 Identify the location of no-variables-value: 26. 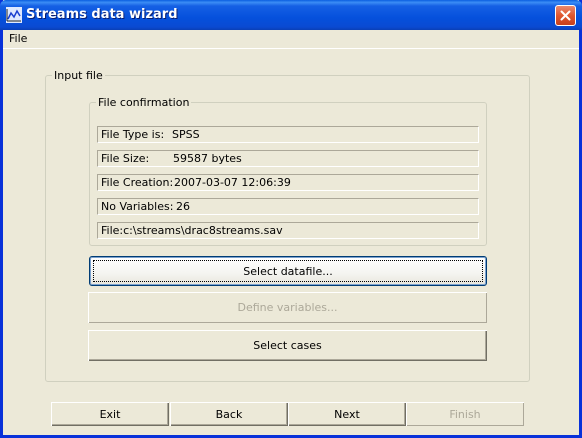
(183, 206).